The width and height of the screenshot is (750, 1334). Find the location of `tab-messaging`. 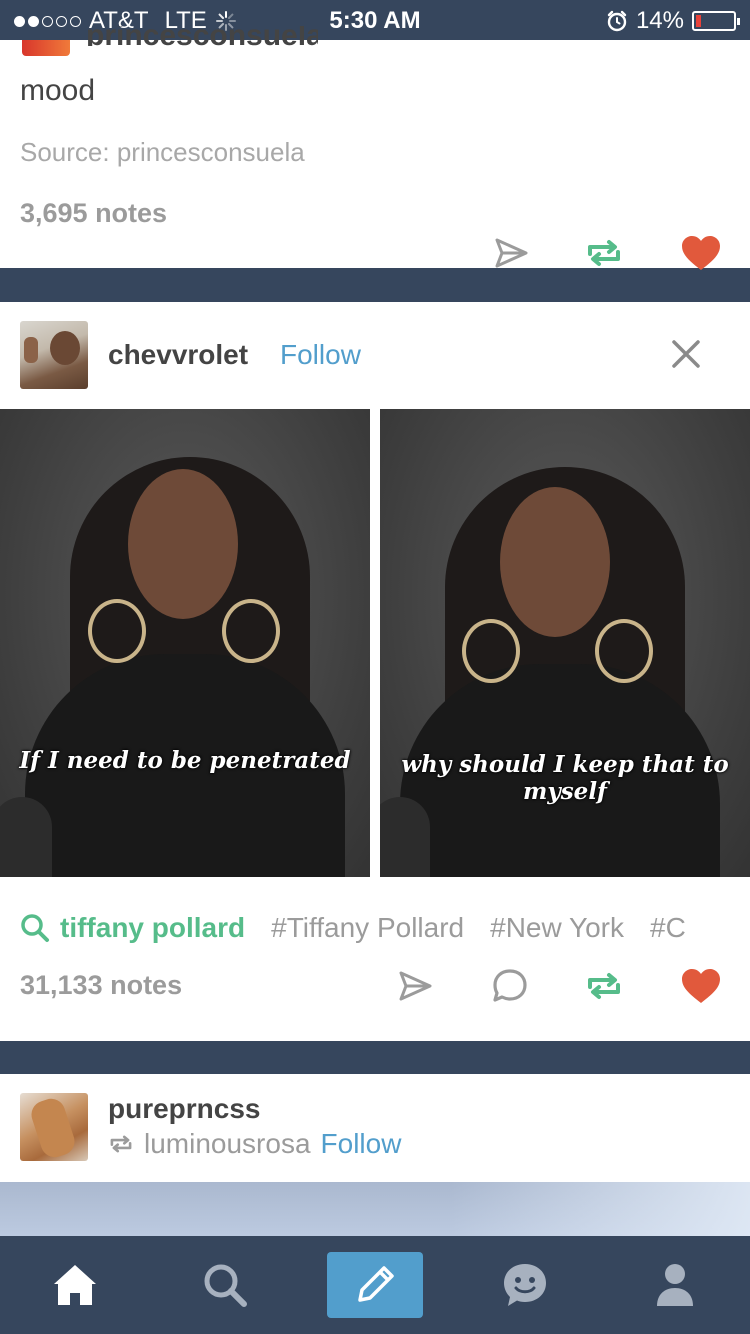

tab-messaging is located at coordinates (525, 1285).